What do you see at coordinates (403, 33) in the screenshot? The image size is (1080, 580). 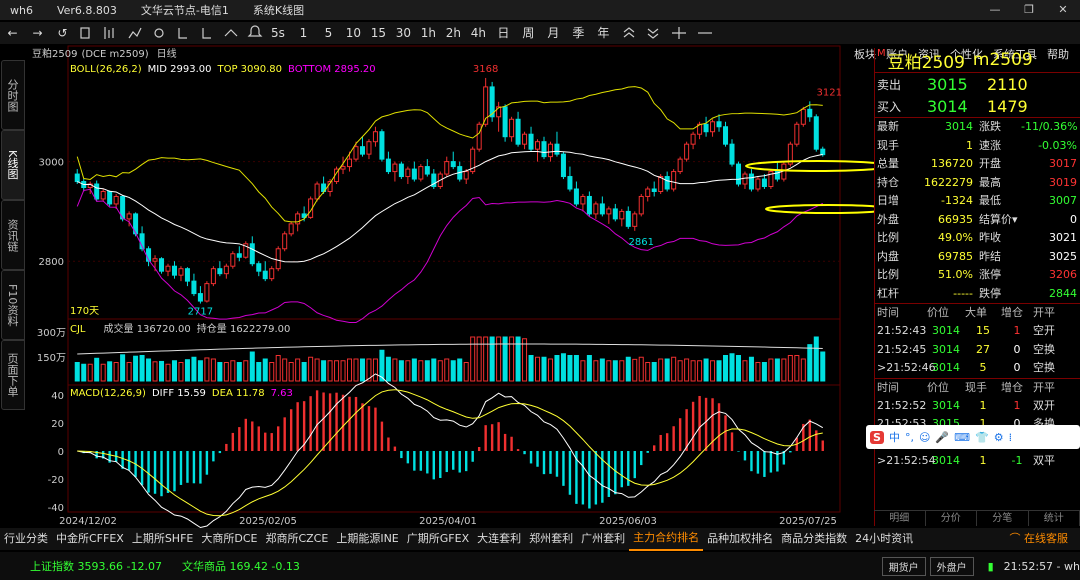 I see `period-30m: 30` at bounding box center [403, 33].